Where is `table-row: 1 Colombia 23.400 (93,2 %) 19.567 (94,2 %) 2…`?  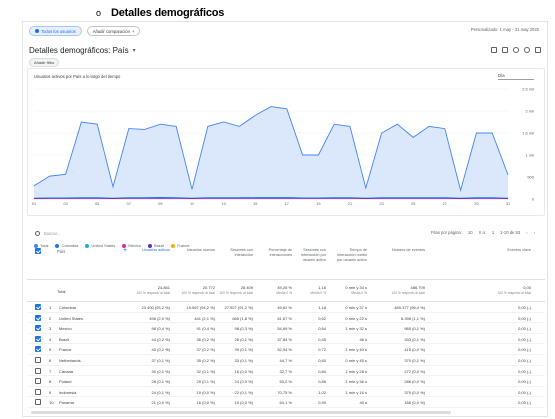
table-row: 1 Colombia 23.400 (93,2 %) 19.567 (94,2 %) 2… is located at coordinates (286, 307).